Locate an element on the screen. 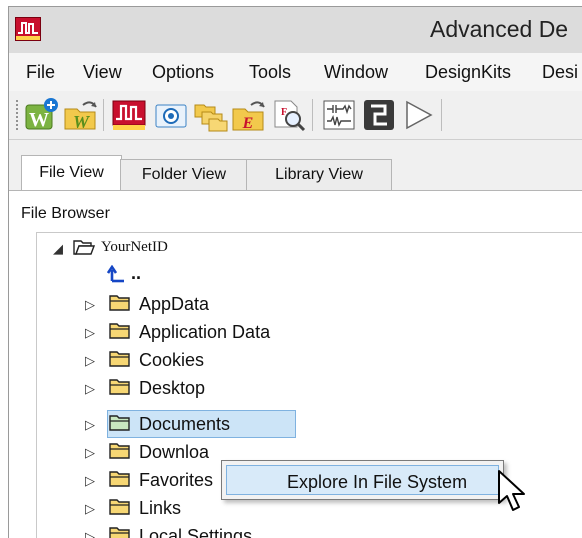 This screenshot has height=538, width=582. menu-view: View is located at coordinates (102, 72).